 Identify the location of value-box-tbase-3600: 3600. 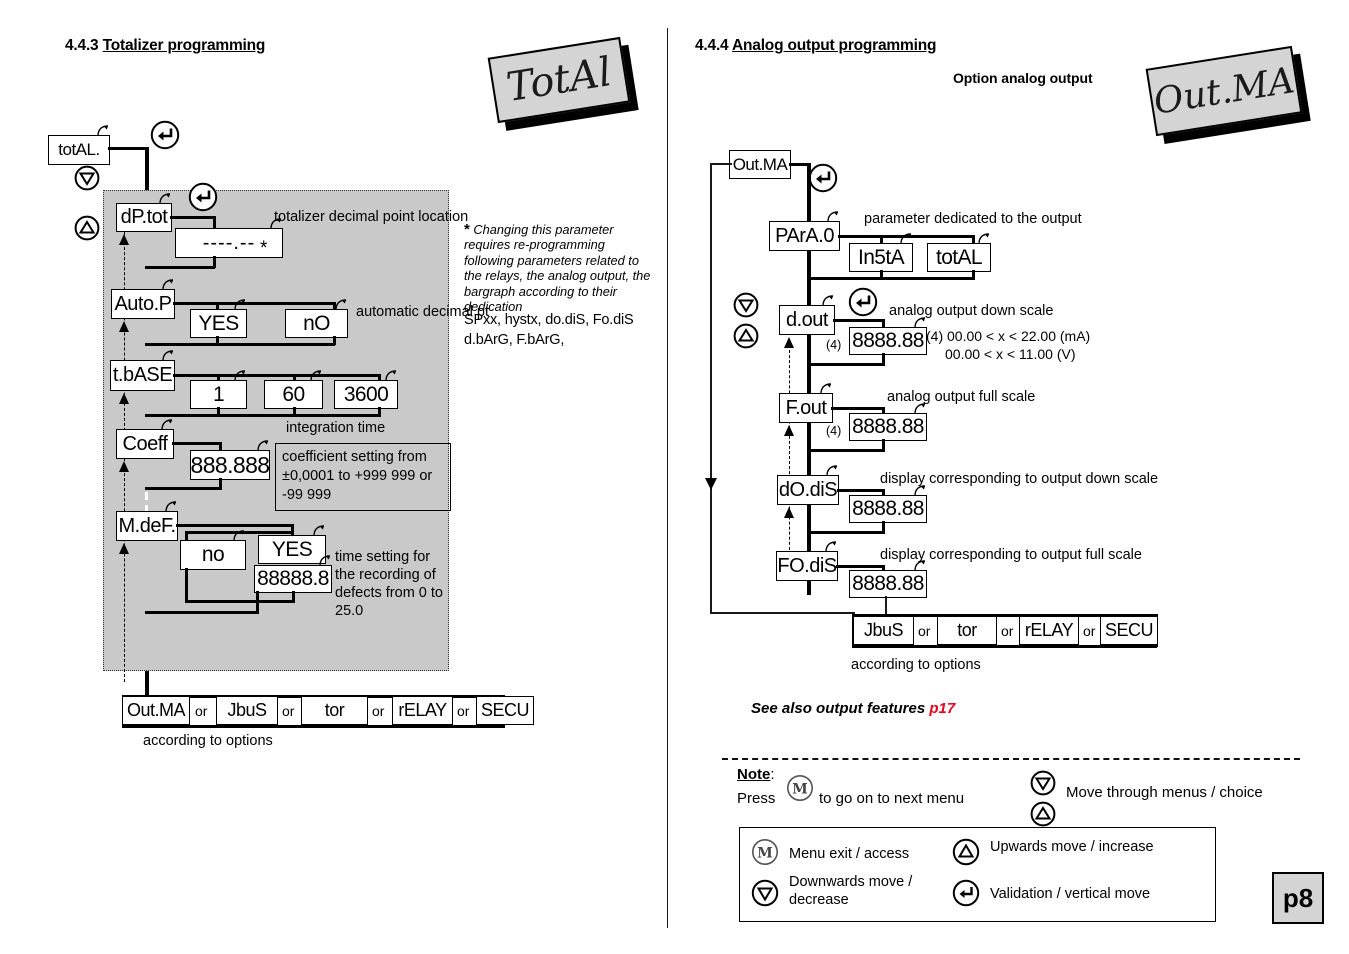
(366, 389).